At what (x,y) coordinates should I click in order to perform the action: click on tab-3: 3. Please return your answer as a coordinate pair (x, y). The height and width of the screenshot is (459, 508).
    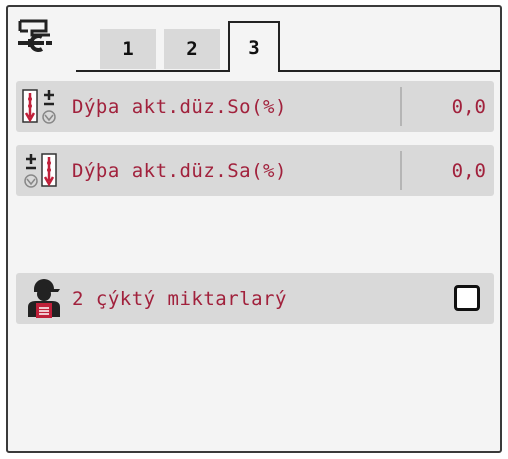
    Looking at the image, I should click on (254, 46).